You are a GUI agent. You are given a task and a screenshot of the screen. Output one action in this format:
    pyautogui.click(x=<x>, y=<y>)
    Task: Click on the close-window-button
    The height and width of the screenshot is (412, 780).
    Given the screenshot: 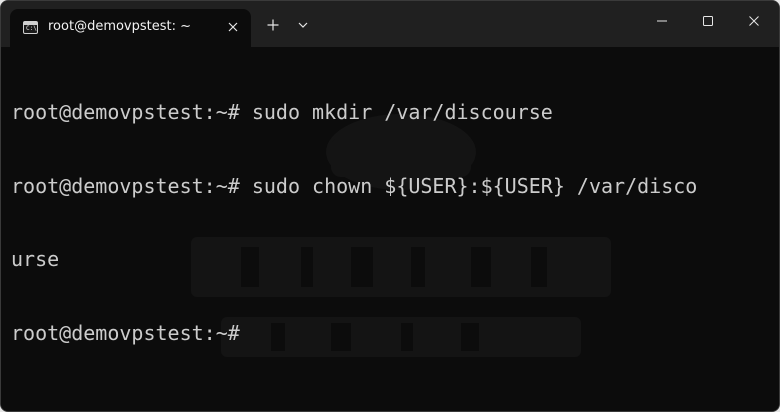 What is the action you would take?
    pyautogui.click(x=754, y=21)
    